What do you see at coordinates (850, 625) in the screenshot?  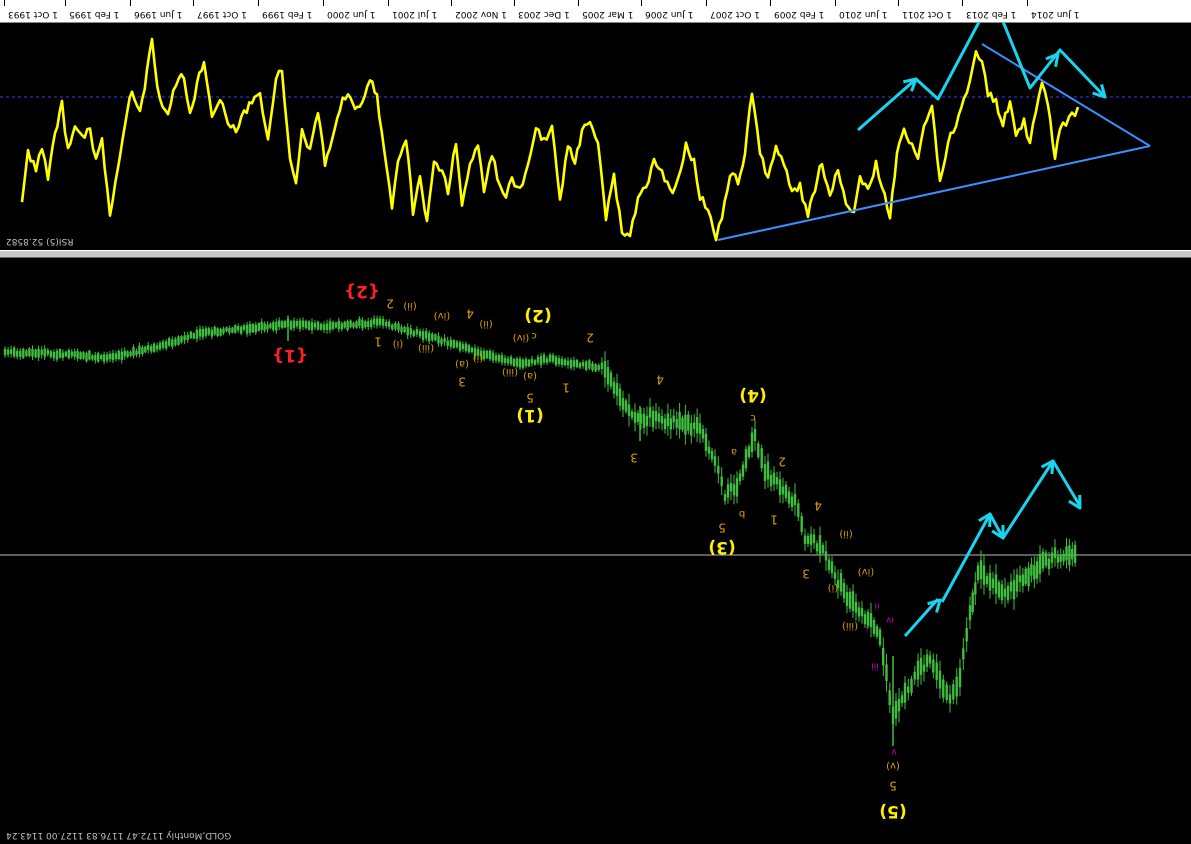 I see `wave-label-o-iii: (iii)` at bounding box center [850, 625].